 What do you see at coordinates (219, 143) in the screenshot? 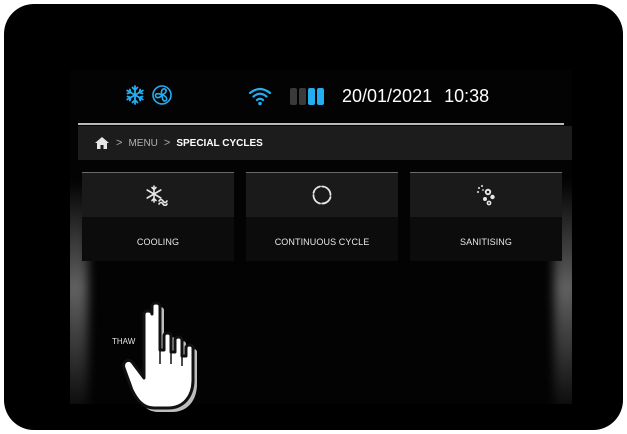
I see `breadcrumb-current: SPECIAL CYCLES` at bounding box center [219, 143].